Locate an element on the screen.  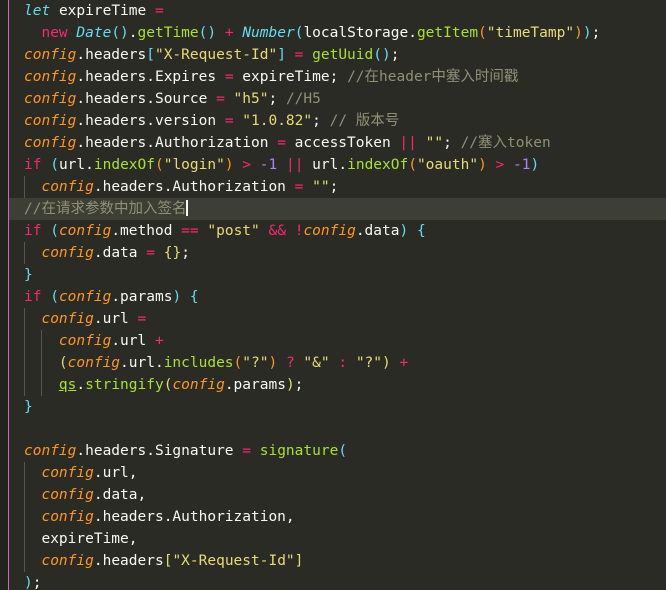
code-line: config.headers.Signature = signature( is located at coordinates (333, 451).